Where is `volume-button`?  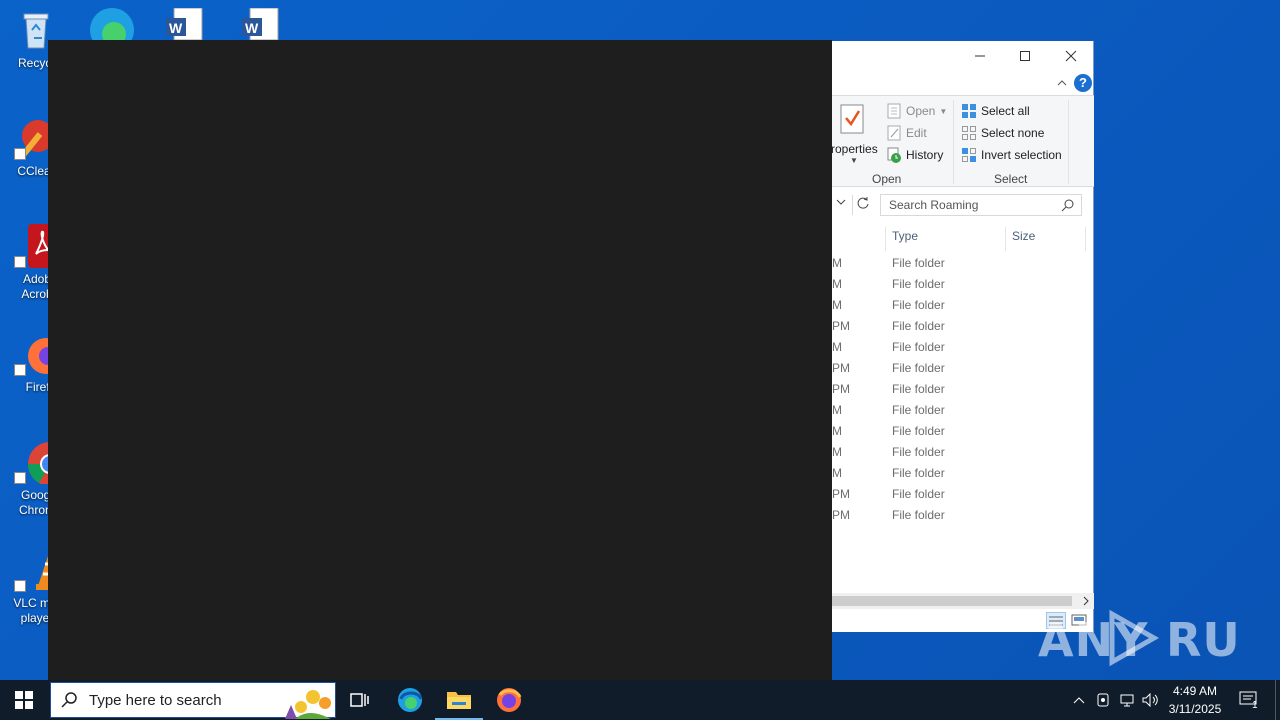
volume-button is located at coordinates (1151, 700).